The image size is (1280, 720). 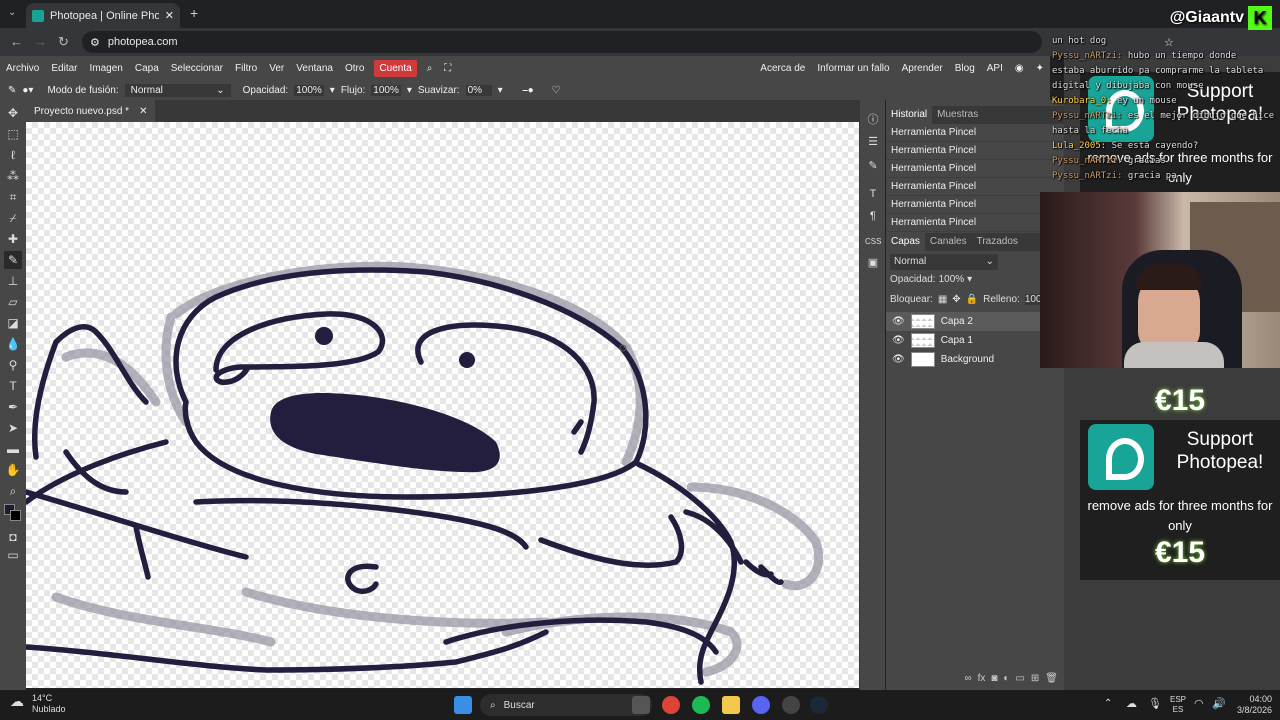 I want to click on tab-search-icon: ⌄, so click(x=12, y=12).